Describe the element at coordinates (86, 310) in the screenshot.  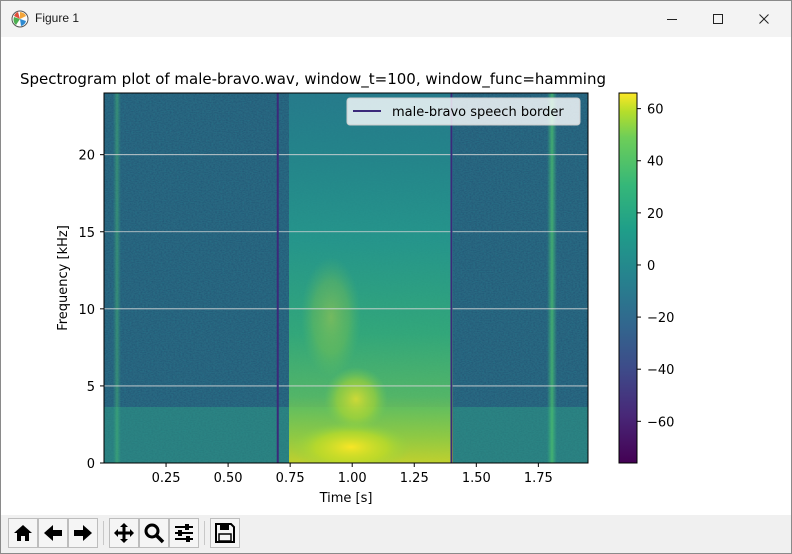
I see `y-tick-label: 10` at that location.